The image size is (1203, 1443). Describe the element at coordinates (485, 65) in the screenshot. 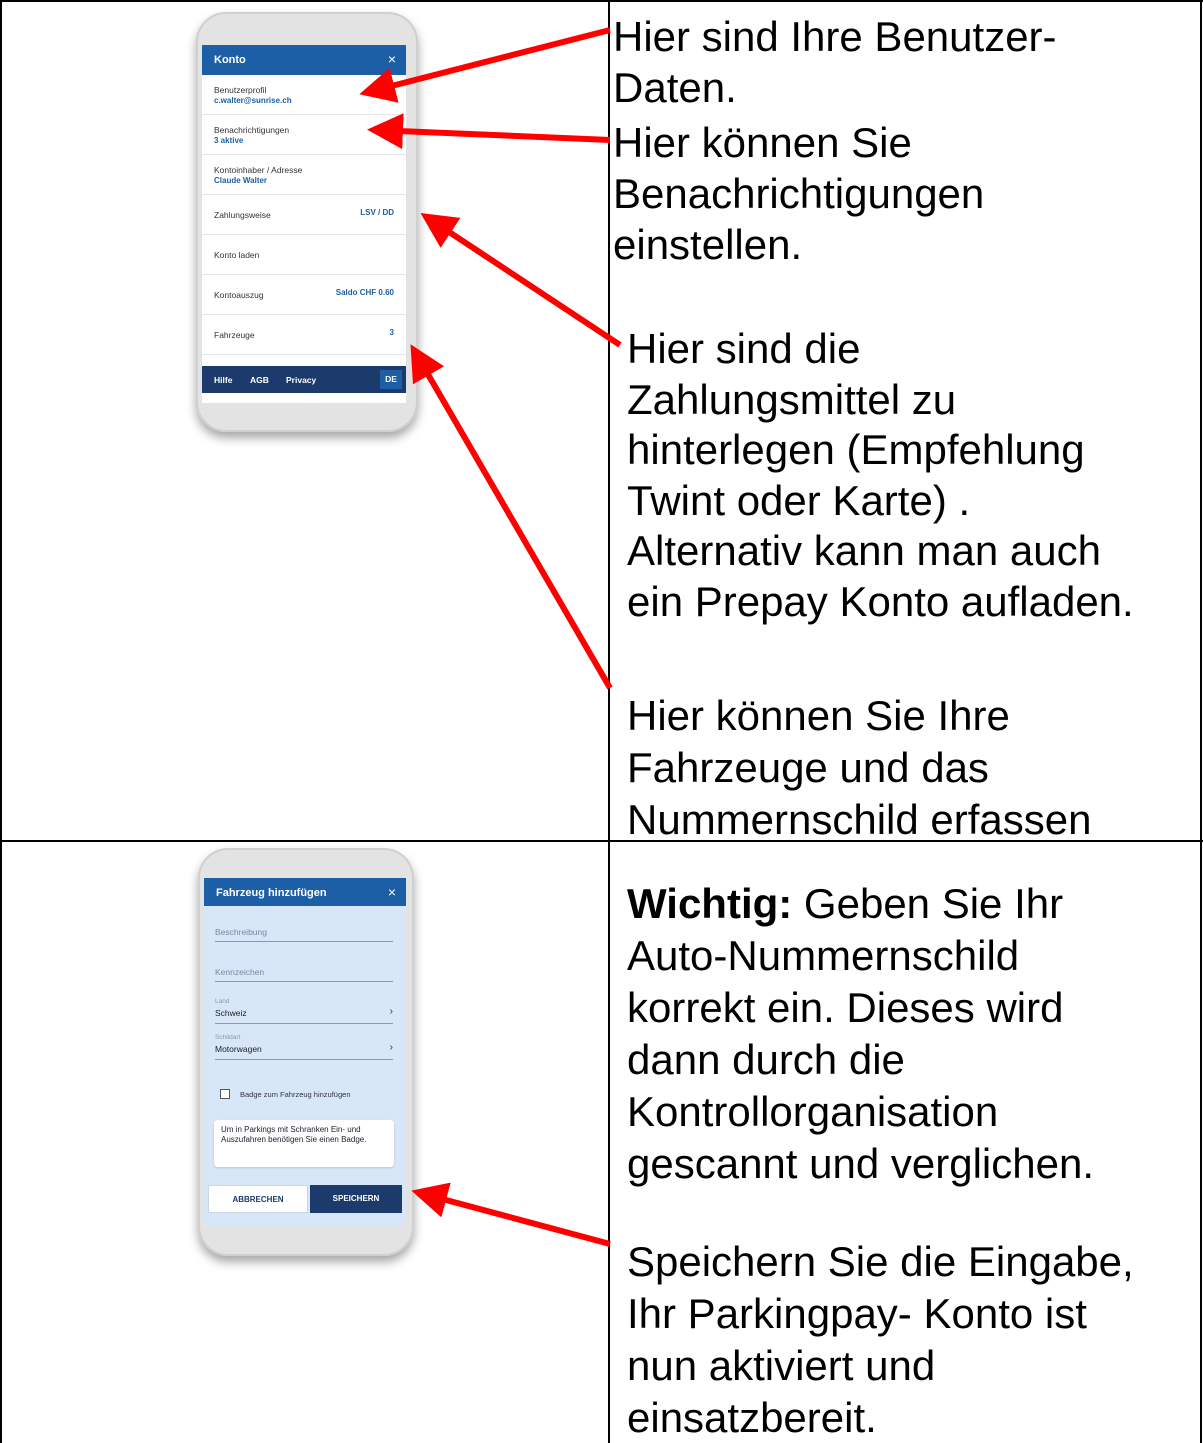

I see `arrow-to-profile` at that location.